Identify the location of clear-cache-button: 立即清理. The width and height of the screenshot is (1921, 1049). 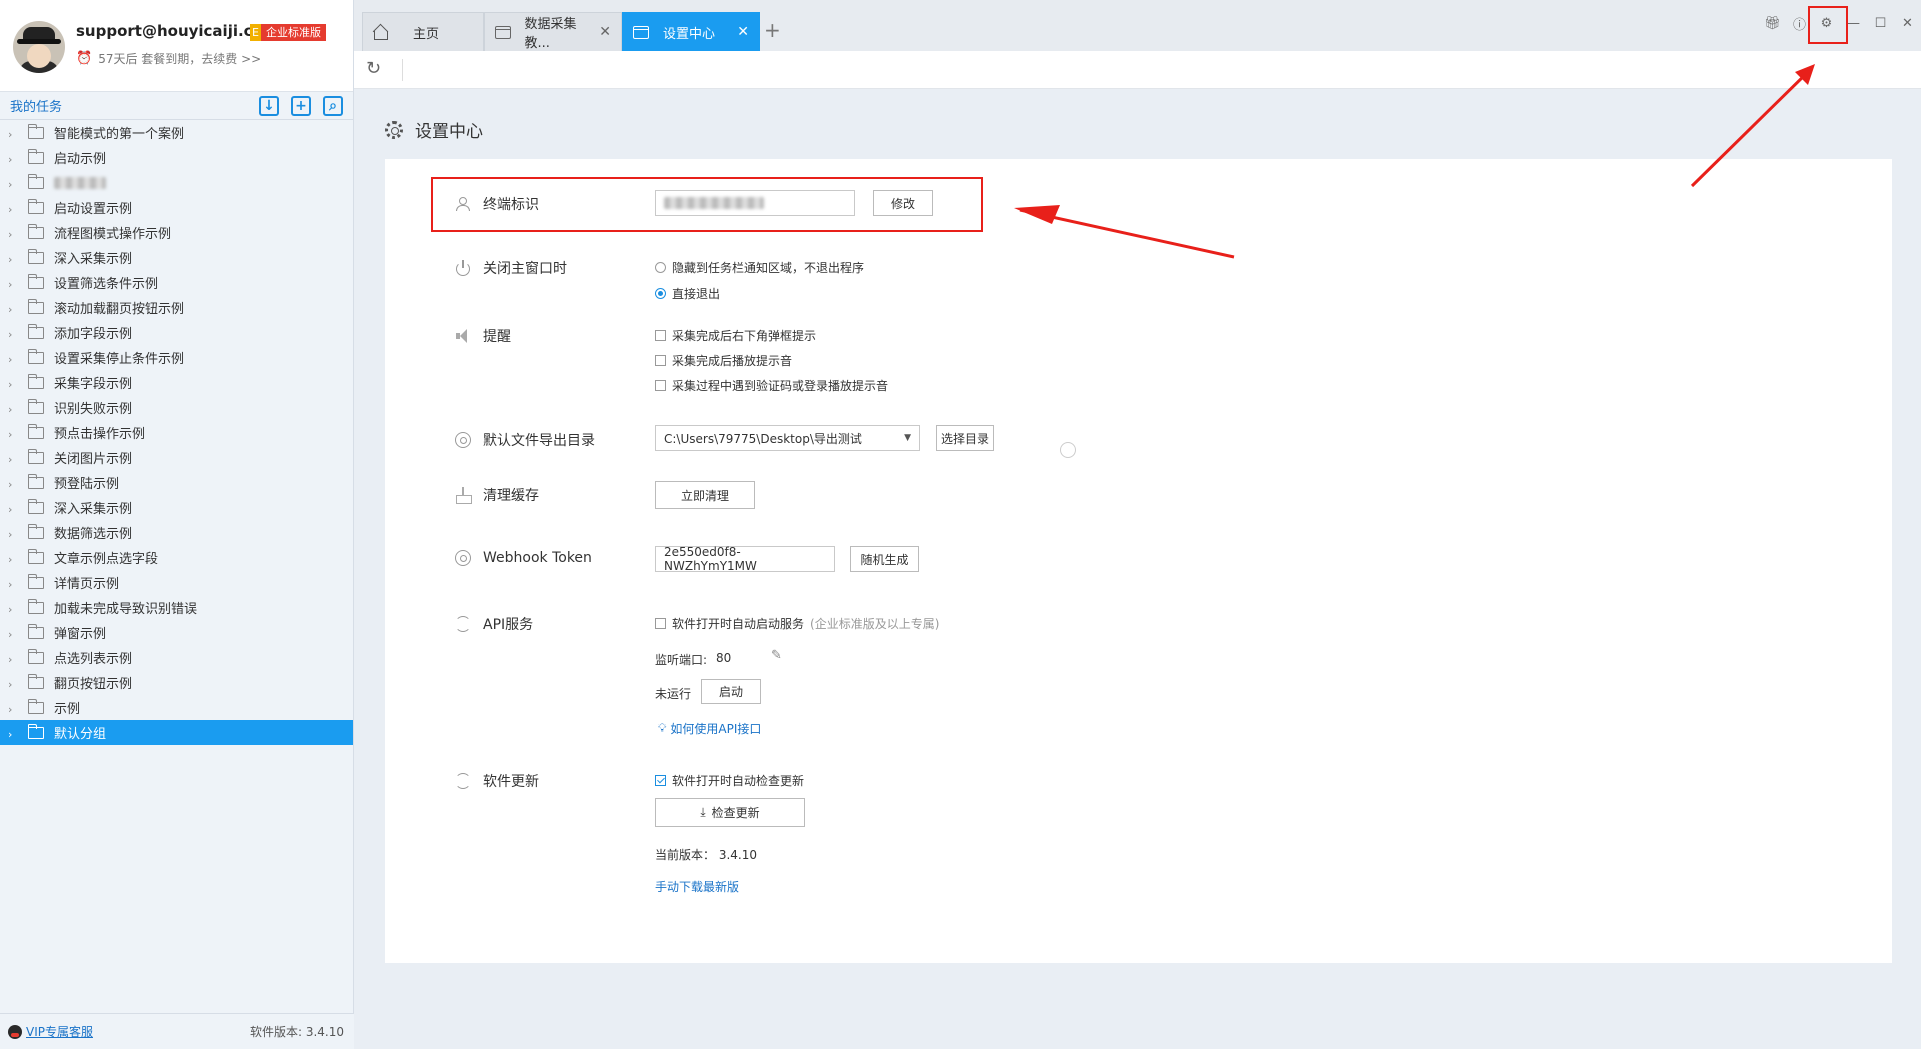
(705, 495).